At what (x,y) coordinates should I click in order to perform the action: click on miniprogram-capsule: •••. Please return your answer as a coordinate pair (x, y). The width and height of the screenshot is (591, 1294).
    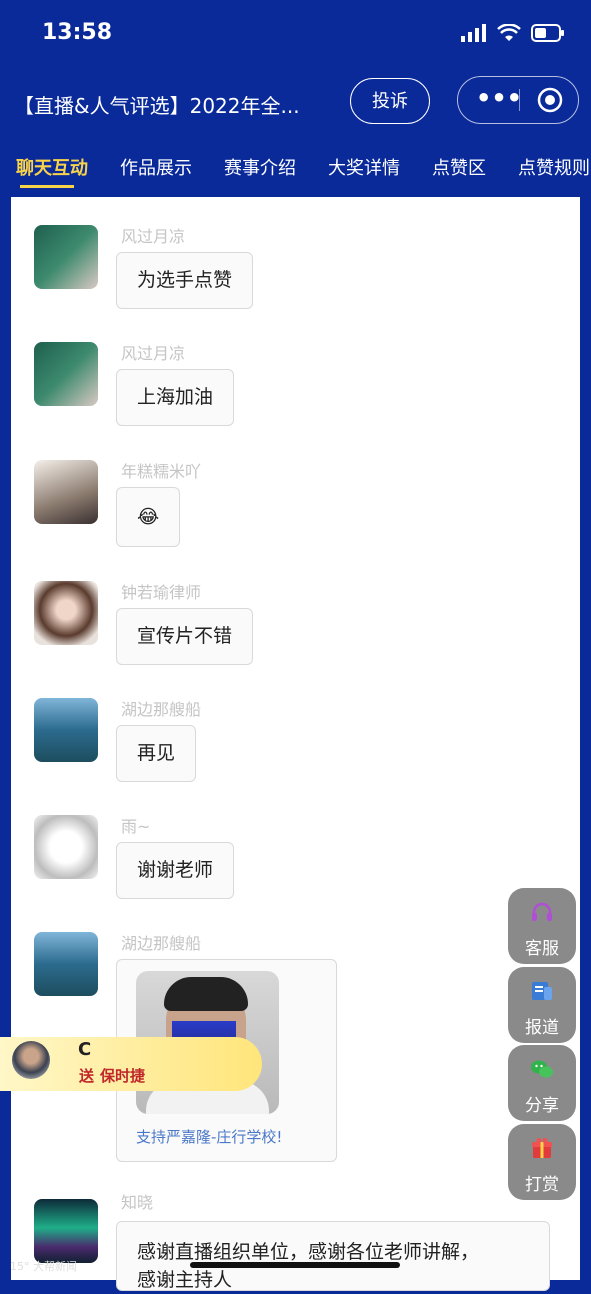
    Looking at the image, I should click on (518, 100).